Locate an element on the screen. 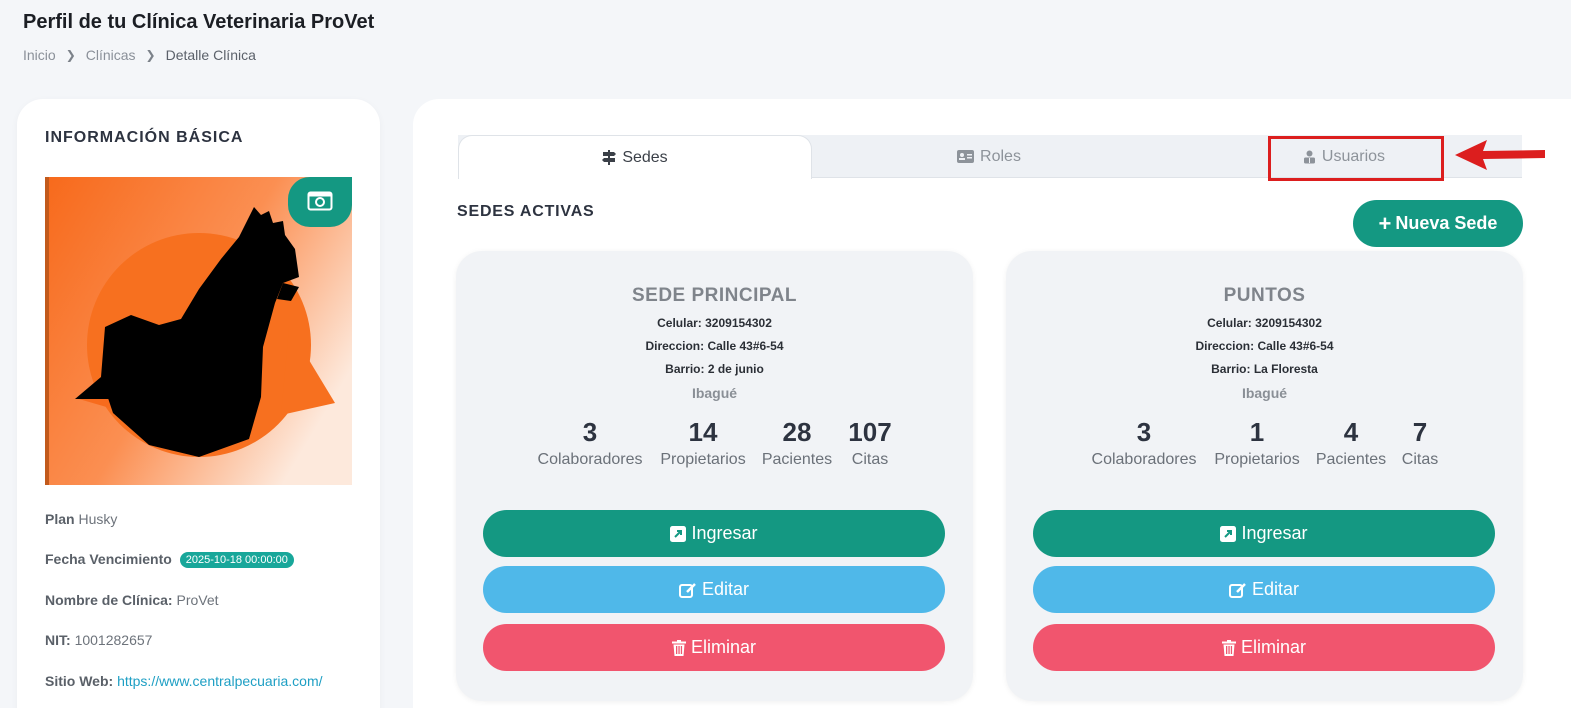 This screenshot has height=708, width=1571. clinic-name-info: Nombre de Clínica: ProVet is located at coordinates (132, 600).